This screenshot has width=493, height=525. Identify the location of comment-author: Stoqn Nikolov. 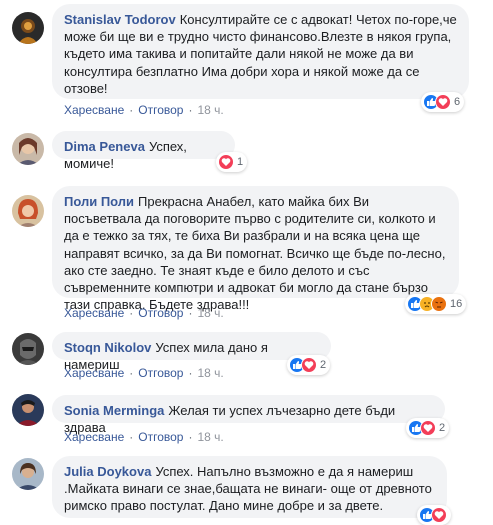
(107, 347).